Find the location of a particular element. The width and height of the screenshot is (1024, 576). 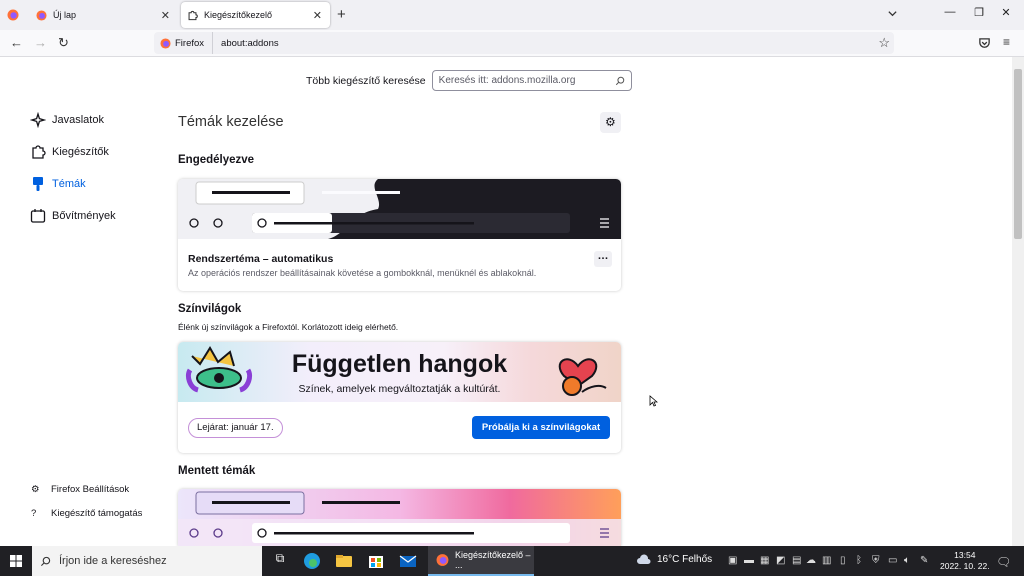

tab-strip: Új lap ✕ Kiegészítőkezelő ✕ + — ❐ ✕ is located at coordinates (512, 15).